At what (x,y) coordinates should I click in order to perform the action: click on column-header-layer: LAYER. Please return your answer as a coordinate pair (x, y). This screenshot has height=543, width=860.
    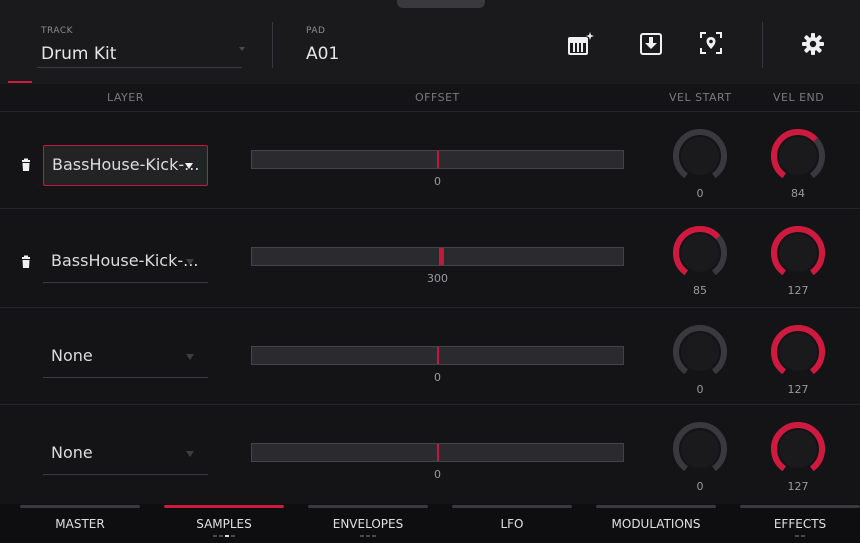
    Looking at the image, I should click on (125, 97).